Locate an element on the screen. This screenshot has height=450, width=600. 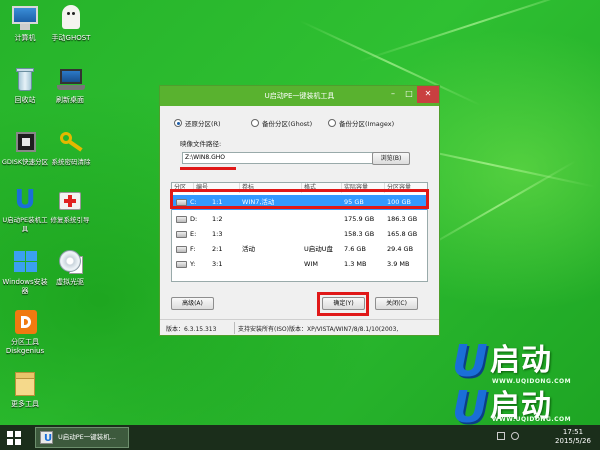
cell-used: 158.3 GB is located at coordinates (359, 234).